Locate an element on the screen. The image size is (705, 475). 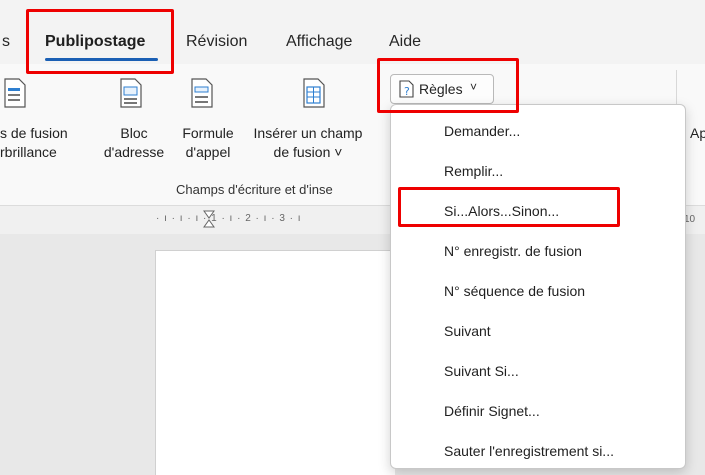
highlight-merge-fields-button: s de fusion rbrillance is located at coordinates (46, 143).